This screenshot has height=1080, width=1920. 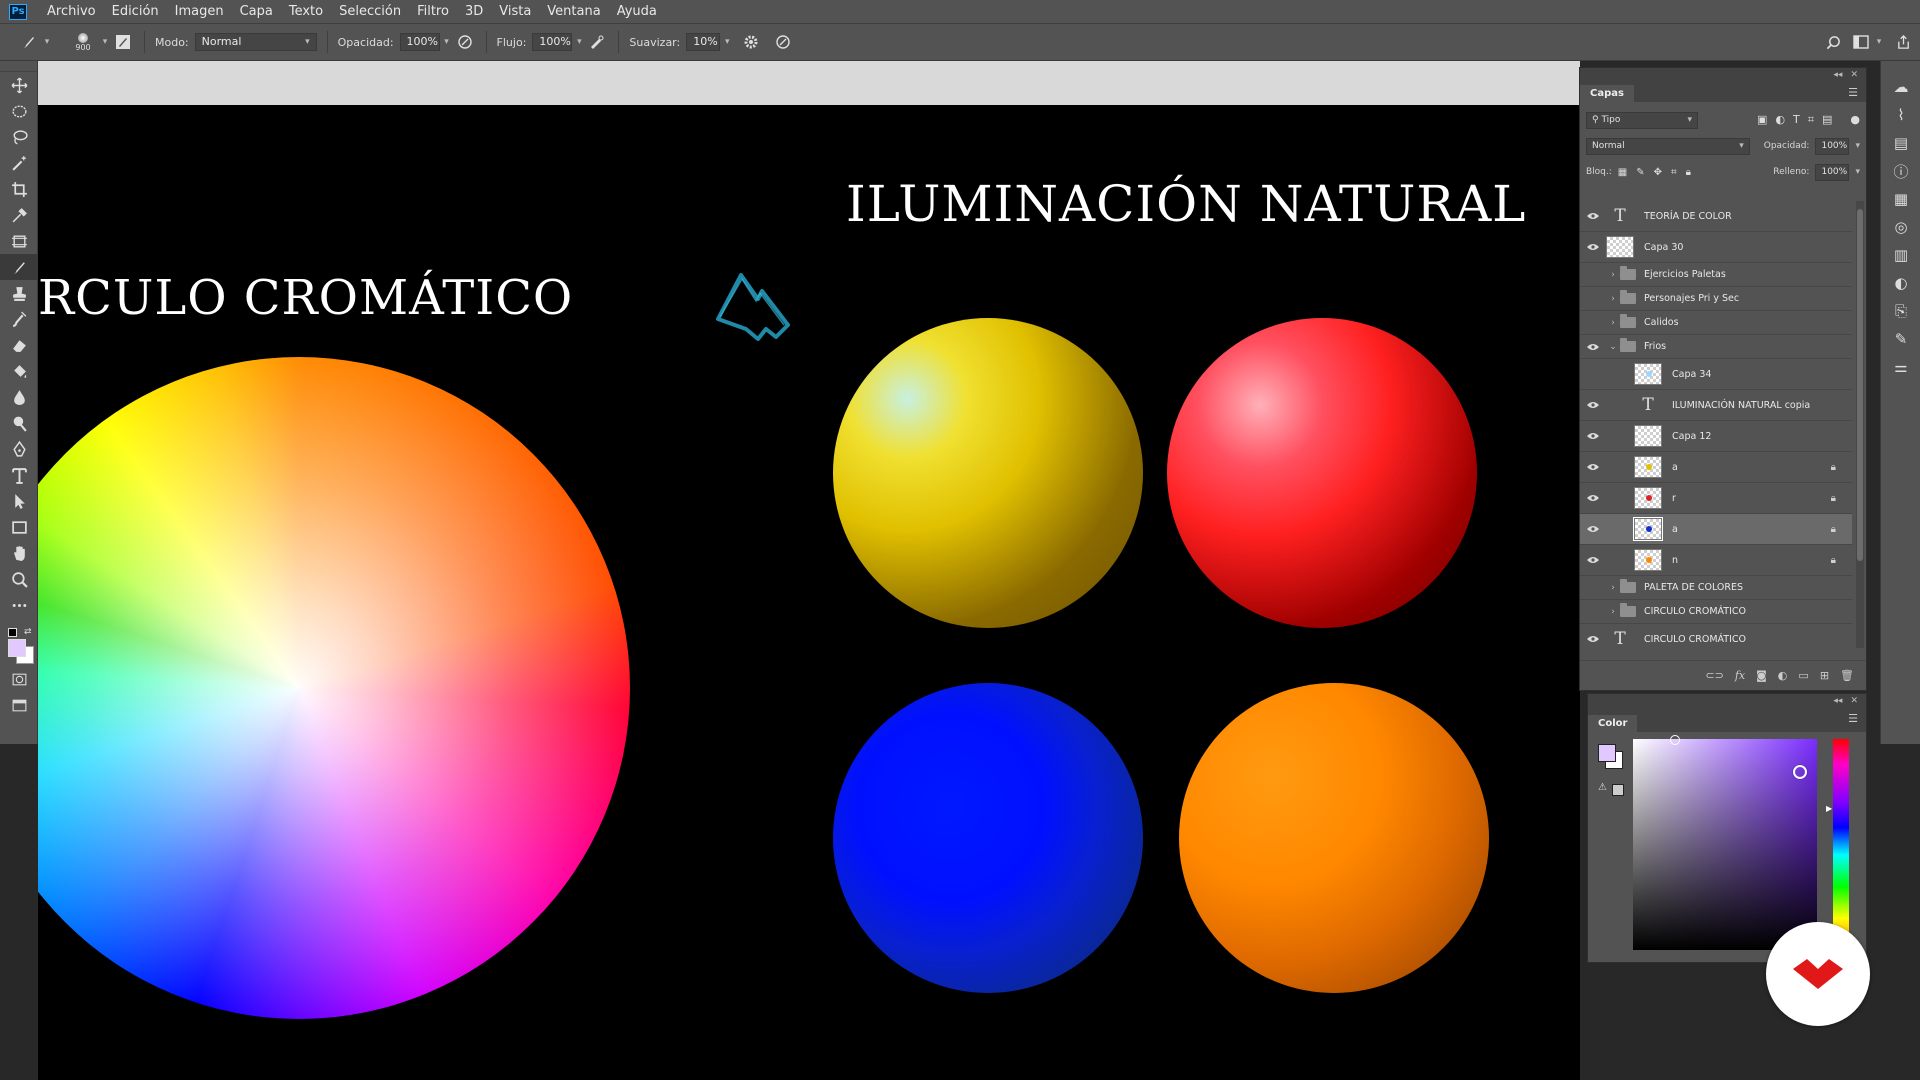 What do you see at coordinates (19, 345) in the screenshot?
I see `eraser-tool-icon` at bounding box center [19, 345].